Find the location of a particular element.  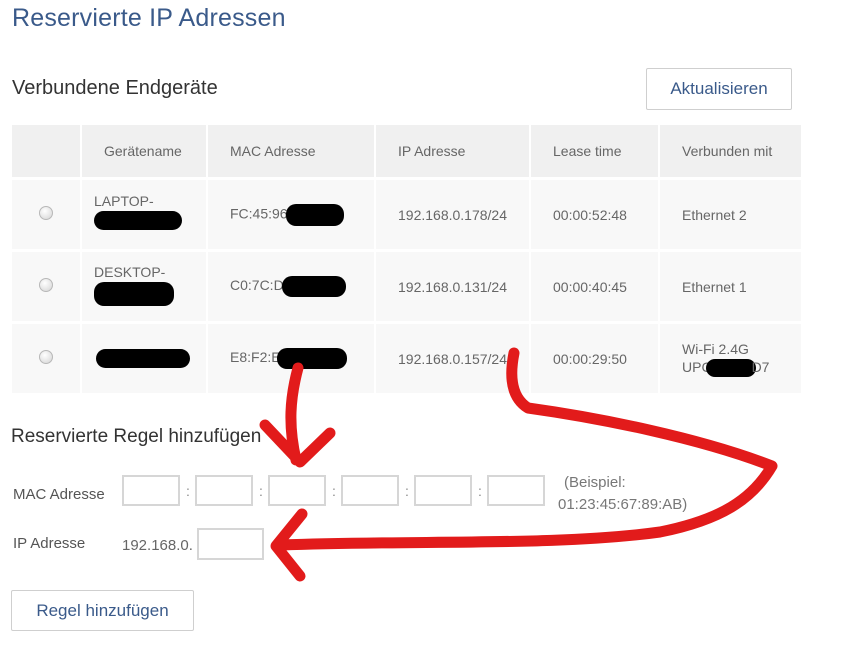

add-rule-button: Regel hinzufügen is located at coordinates (102, 610).